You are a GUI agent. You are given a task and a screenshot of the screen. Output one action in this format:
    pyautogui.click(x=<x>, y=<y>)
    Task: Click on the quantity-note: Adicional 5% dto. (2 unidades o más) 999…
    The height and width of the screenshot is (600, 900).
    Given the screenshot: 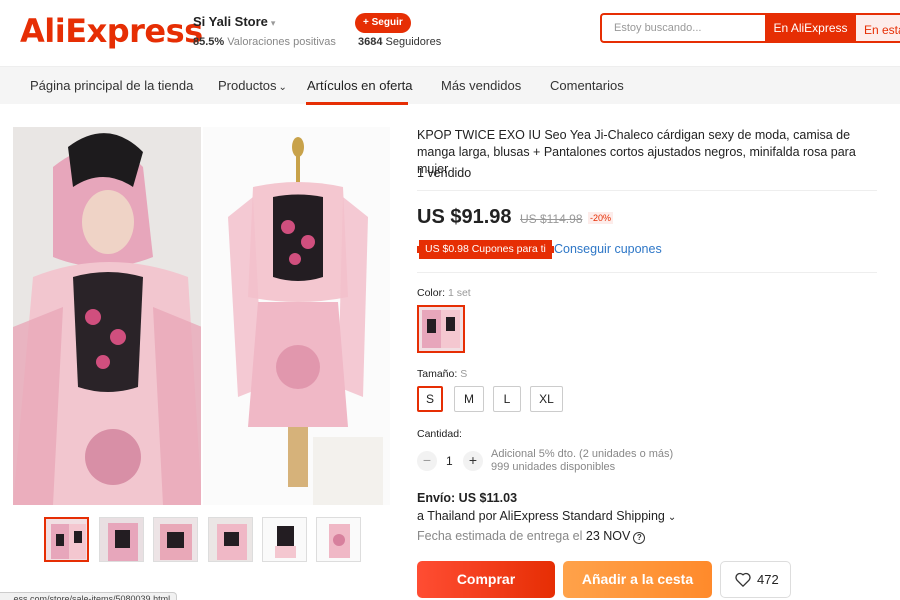 What is the action you would take?
    pyautogui.click(x=582, y=461)
    